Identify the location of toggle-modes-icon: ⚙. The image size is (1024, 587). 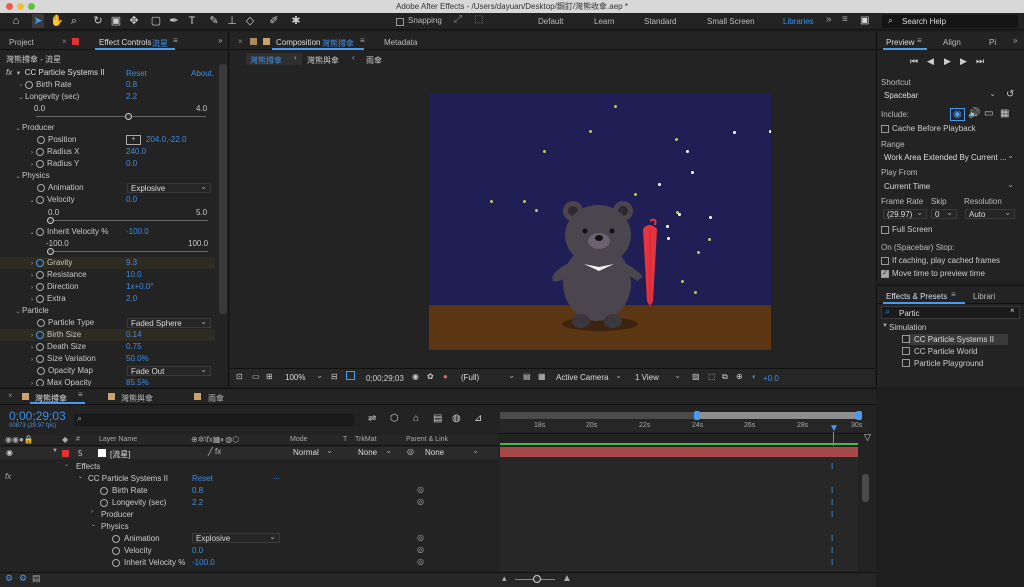
(23, 578).